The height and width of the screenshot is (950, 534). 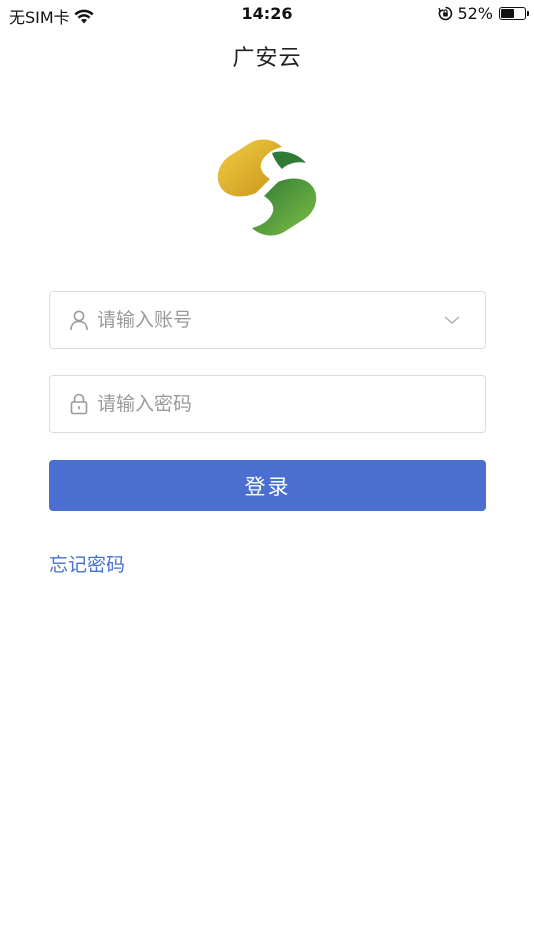 What do you see at coordinates (267, 485) in the screenshot?
I see `login-button: 登录` at bounding box center [267, 485].